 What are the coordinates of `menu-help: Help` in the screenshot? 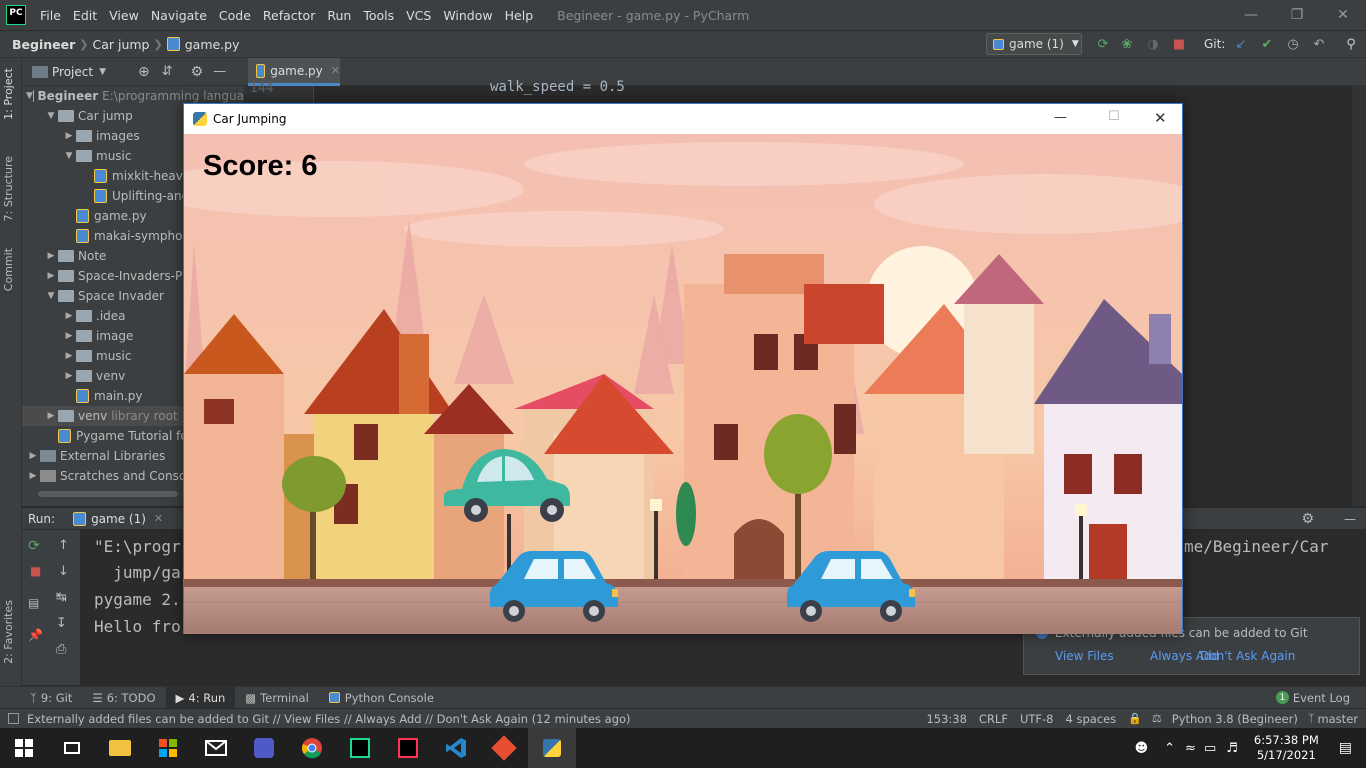 It's located at (519, 15).